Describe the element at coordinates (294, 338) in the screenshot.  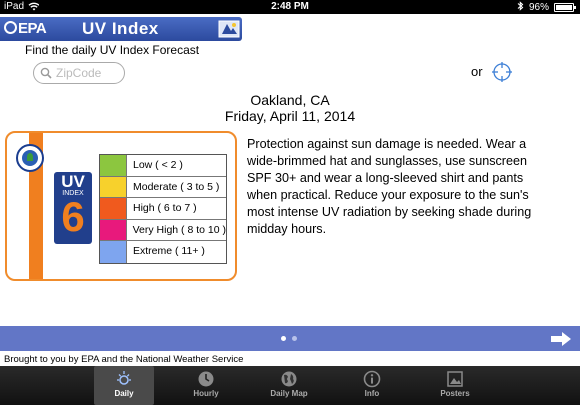
I see `page-dot` at that location.